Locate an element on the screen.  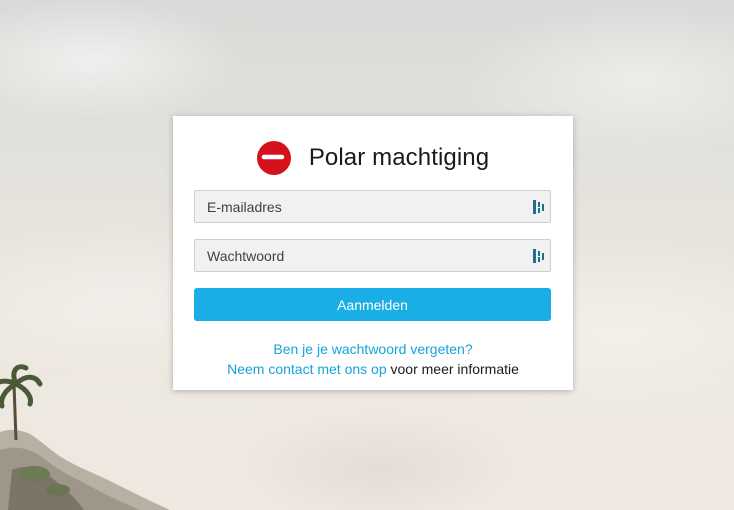
password-field-container is located at coordinates (372, 255).